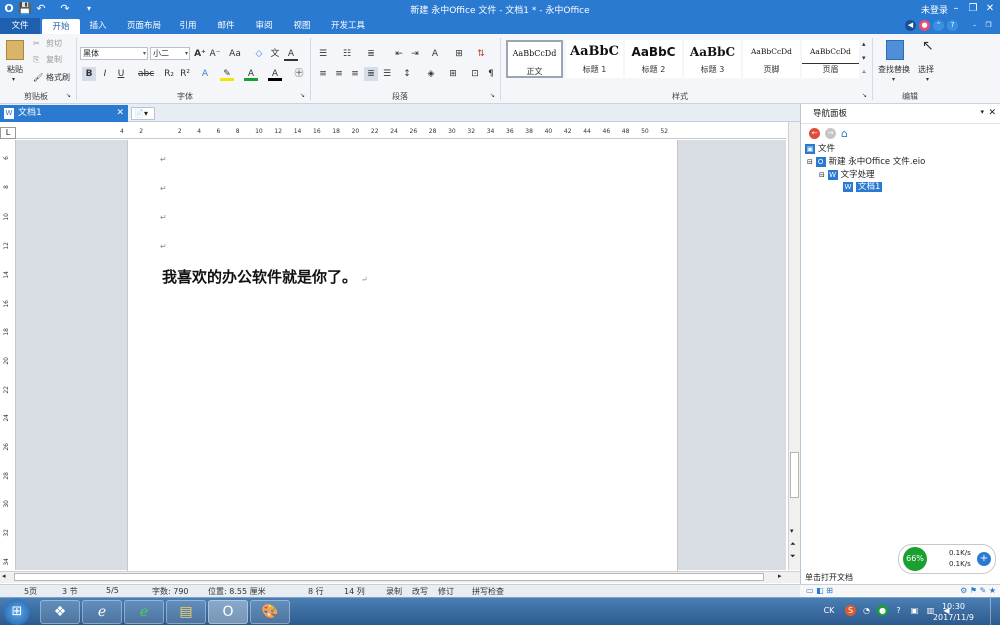  I want to click on style-footer: AaBbCcDd 页脚, so click(771, 59).